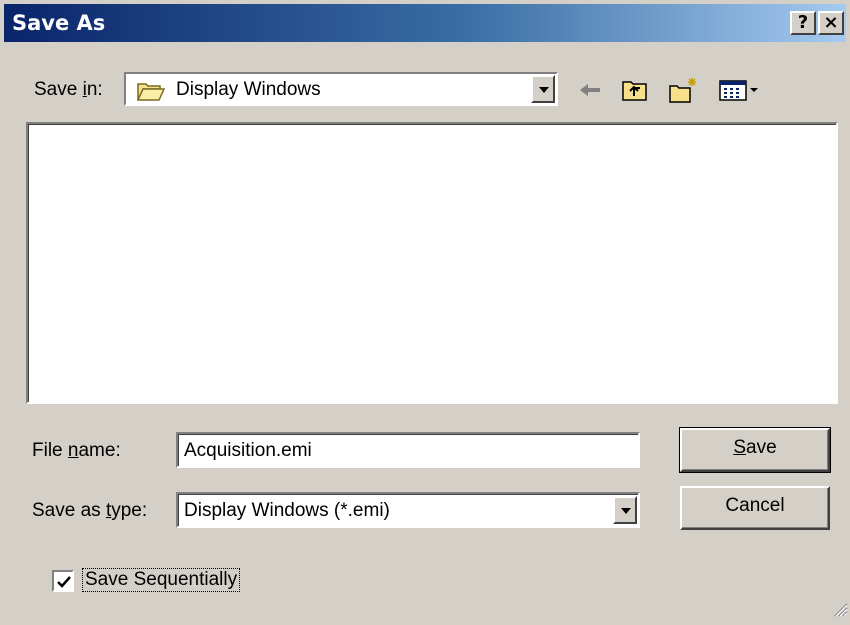 Image resolution: width=850 pixels, height=625 pixels. What do you see at coordinates (635, 90) in the screenshot?
I see `up-folder-icon` at bounding box center [635, 90].